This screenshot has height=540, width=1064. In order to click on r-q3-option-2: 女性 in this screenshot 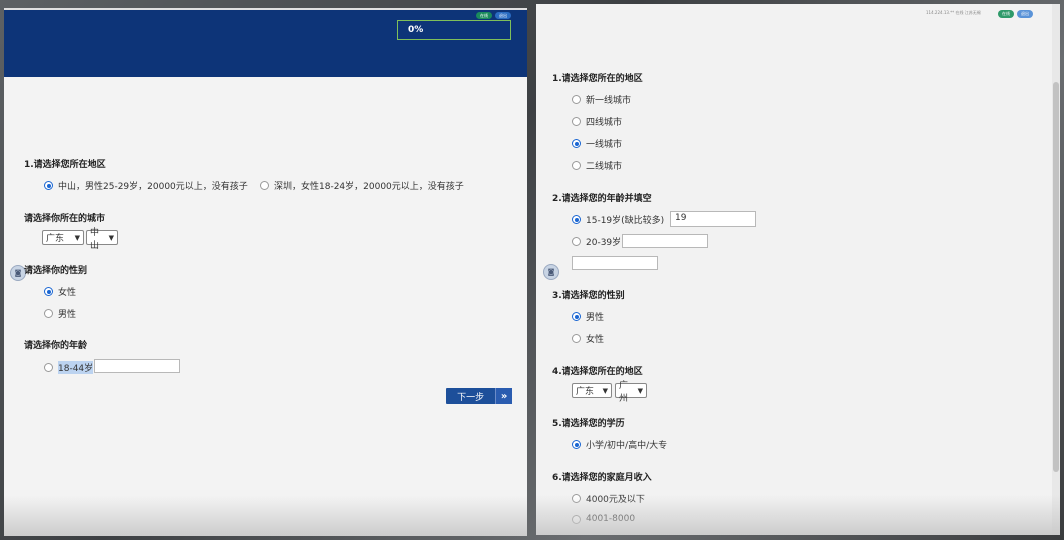, I will do `click(588, 338)`.